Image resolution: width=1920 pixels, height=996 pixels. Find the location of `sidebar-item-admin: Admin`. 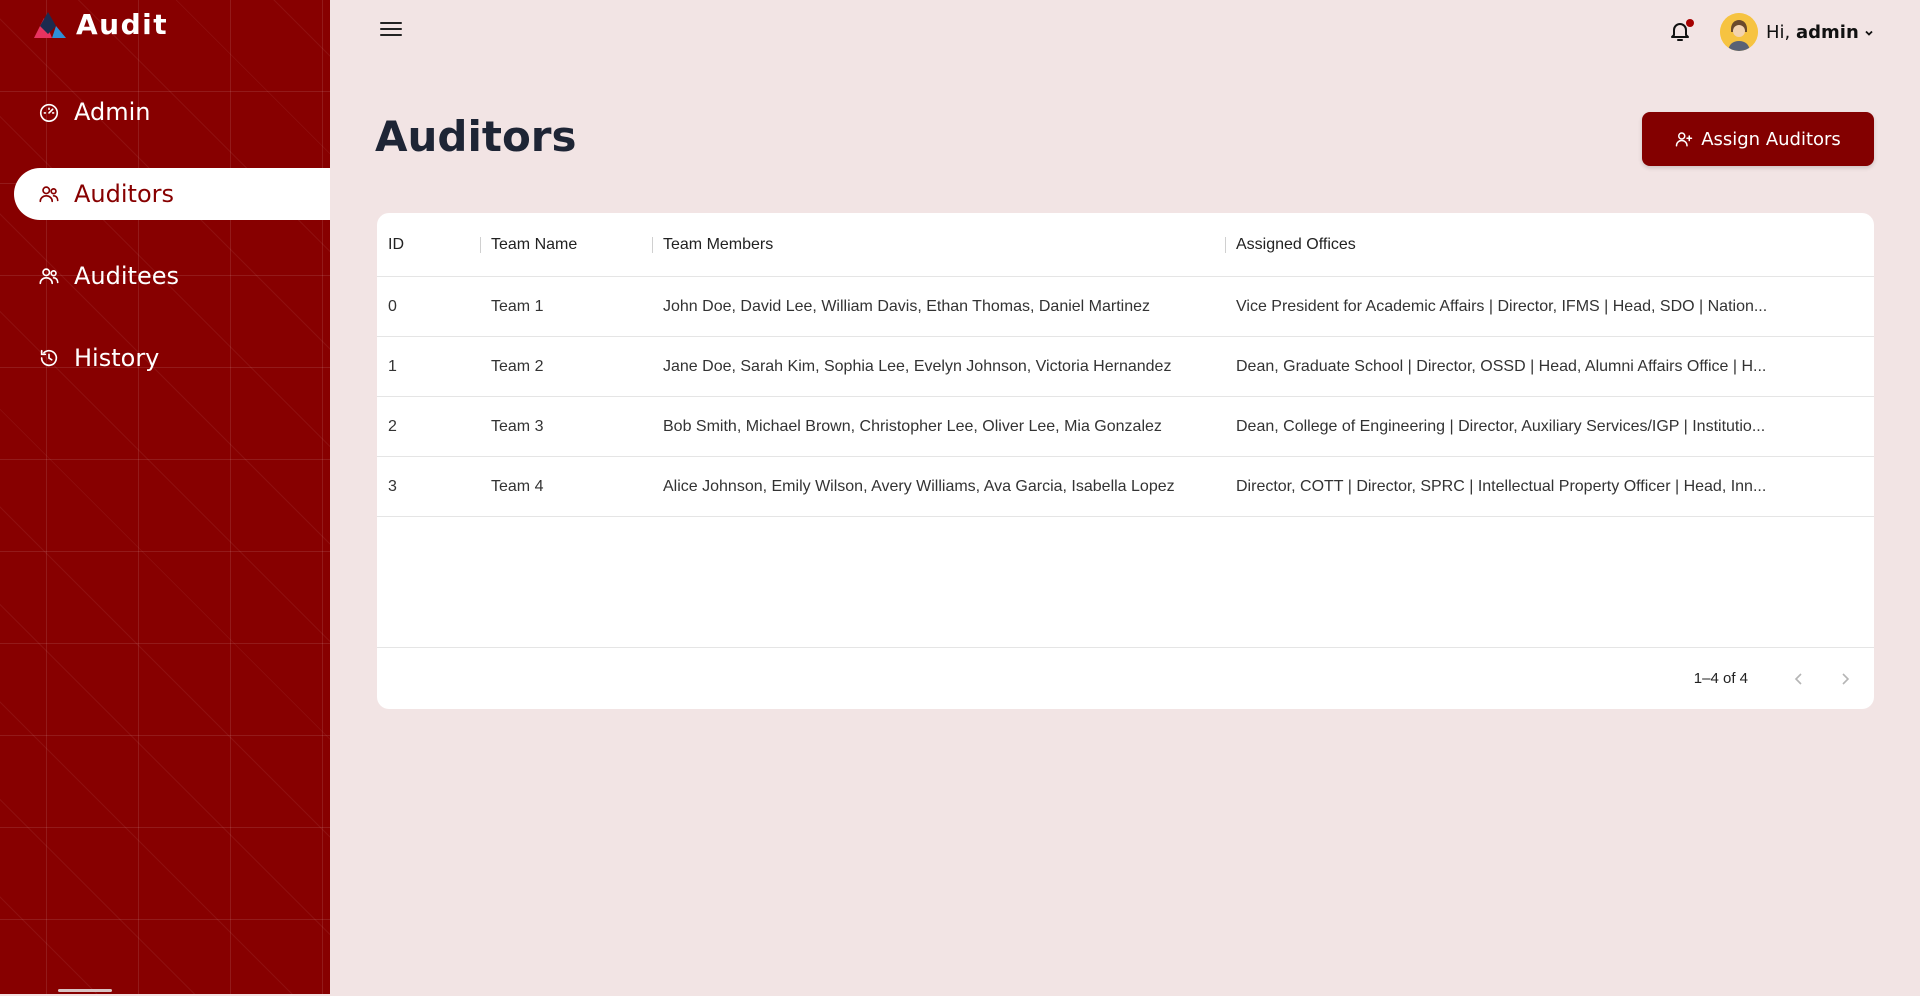

sidebar-item-admin: Admin is located at coordinates (165, 112).